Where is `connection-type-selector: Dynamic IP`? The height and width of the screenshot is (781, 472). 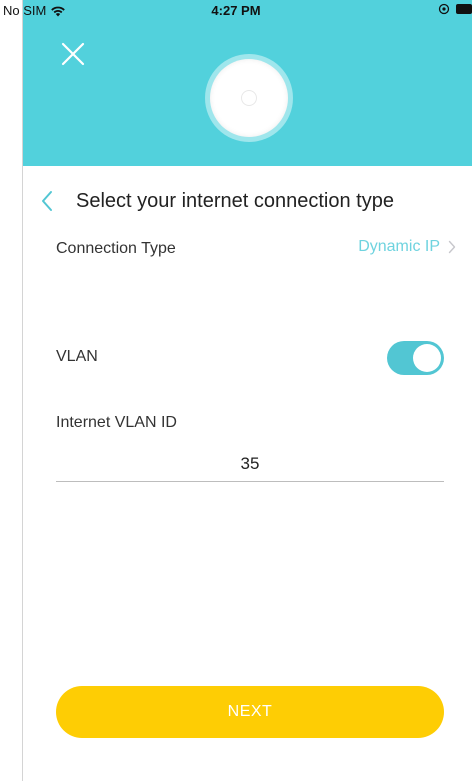
connection-type-selector: Dynamic IP is located at coordinates (407, 247).